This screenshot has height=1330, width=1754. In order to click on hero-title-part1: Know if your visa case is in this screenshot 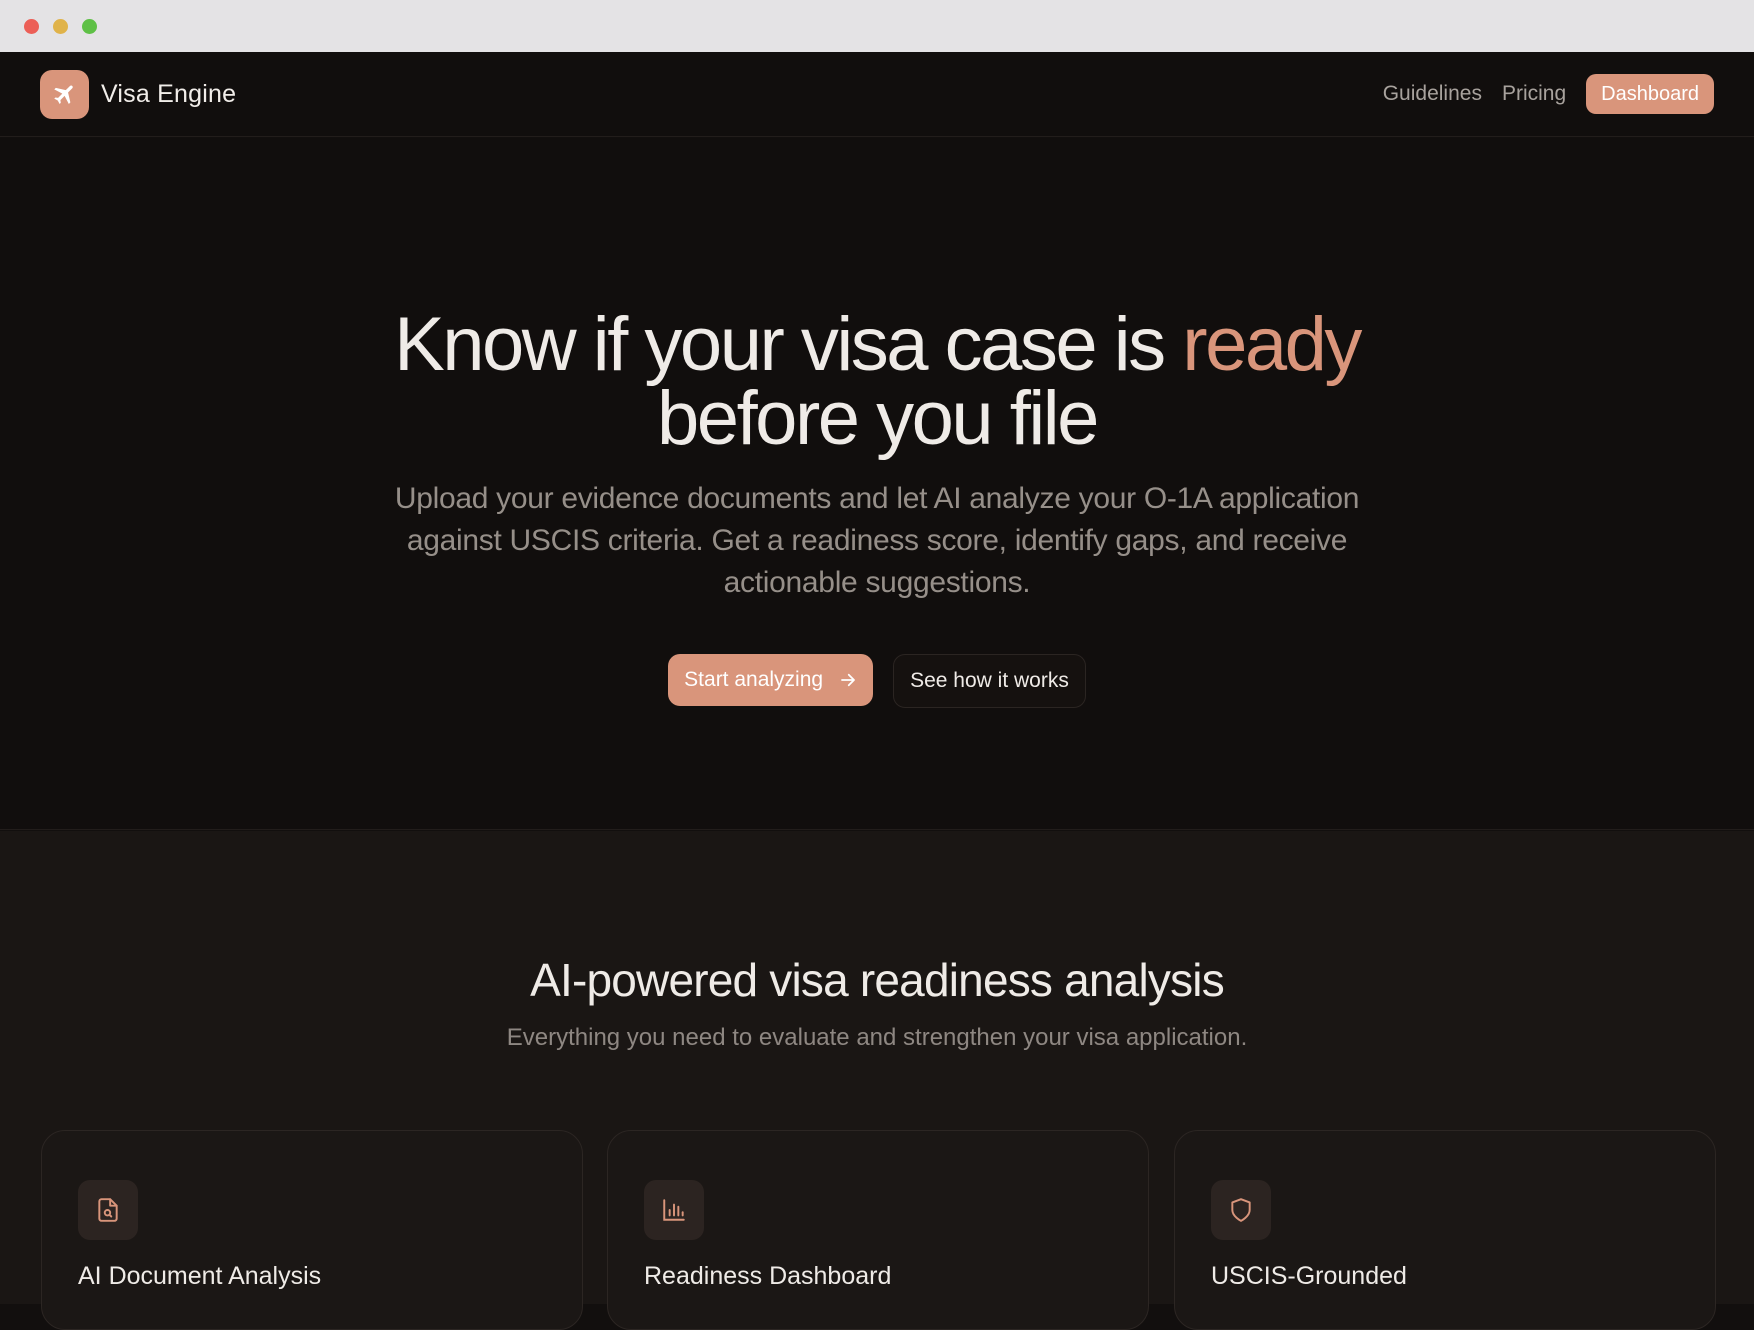, I will do `click(788, 344)`.